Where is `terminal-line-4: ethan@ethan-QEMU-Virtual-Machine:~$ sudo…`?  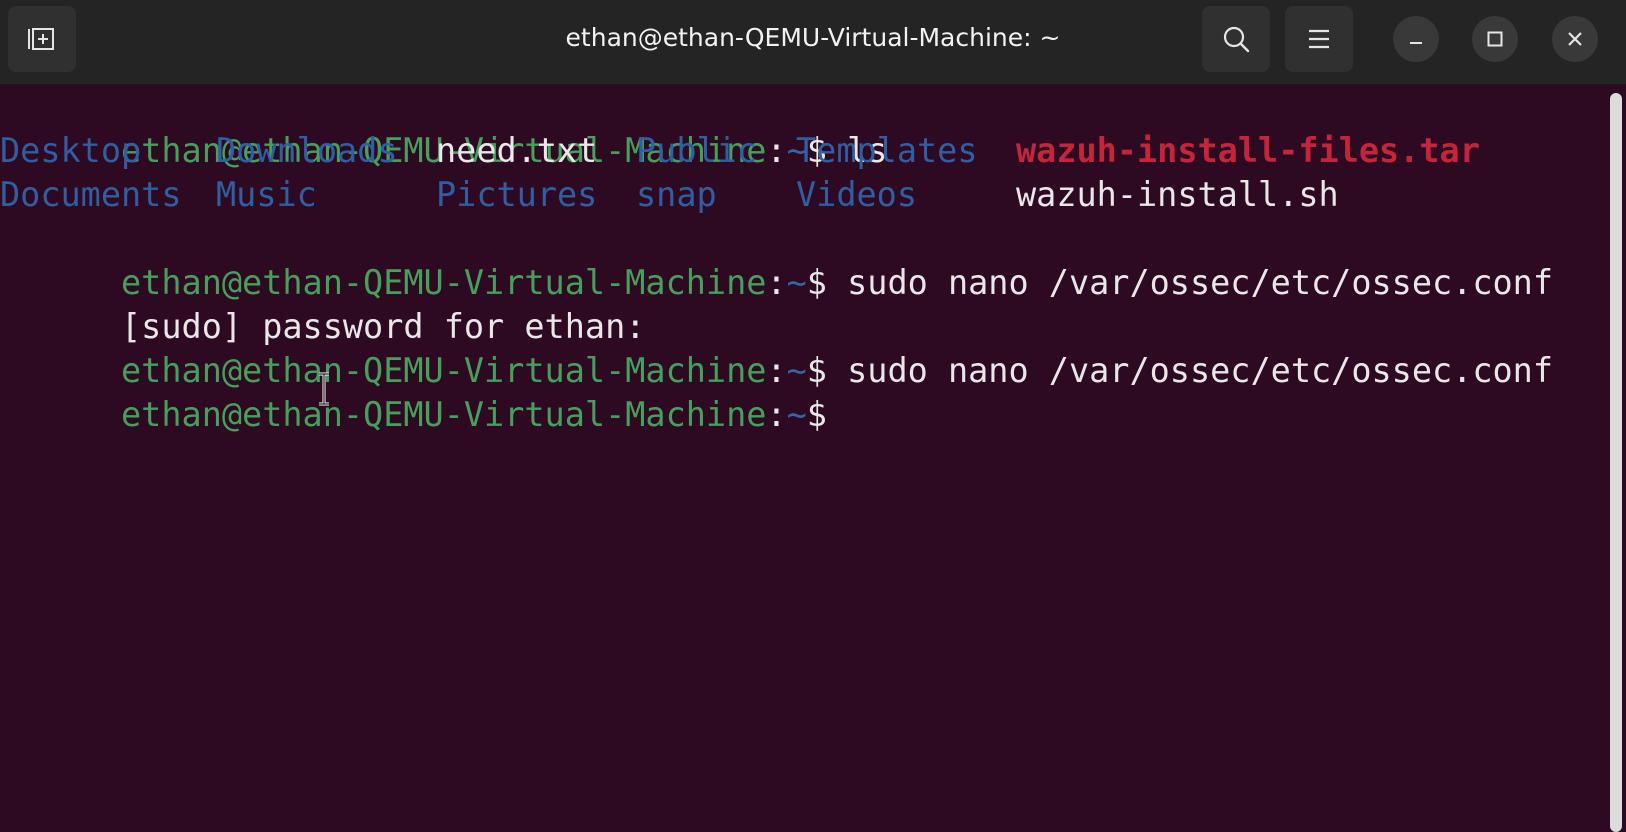
terminal-line-4: ethan@ethan-QEMU-Virtual-Machine:~$ sudo… is located at coordinates (776, 259).